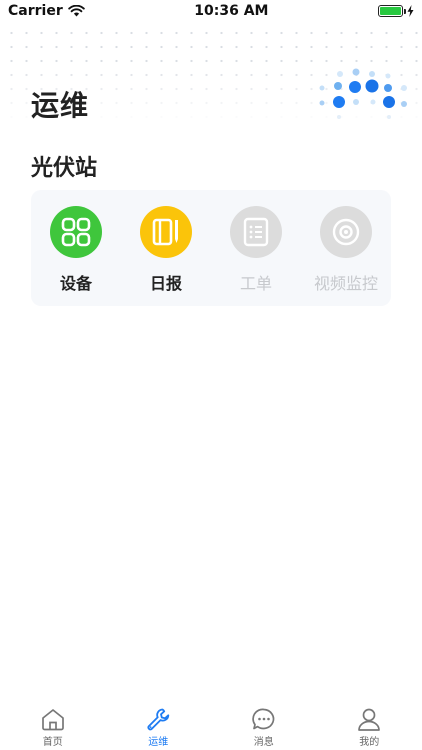 The width and height of the screenshot is (422, 750). Describe the element at coordinates (410, 11) in the screenshot. I see `charging-bolt-icon` at that location.